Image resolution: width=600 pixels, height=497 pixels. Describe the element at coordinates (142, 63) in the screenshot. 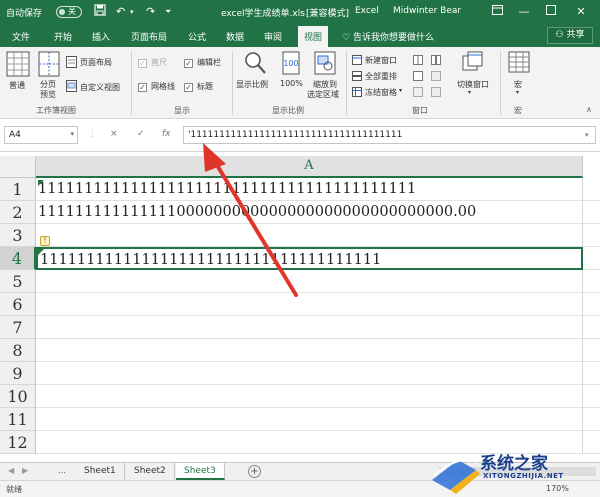

I see `ruler-checkbox: ✓` at that location.